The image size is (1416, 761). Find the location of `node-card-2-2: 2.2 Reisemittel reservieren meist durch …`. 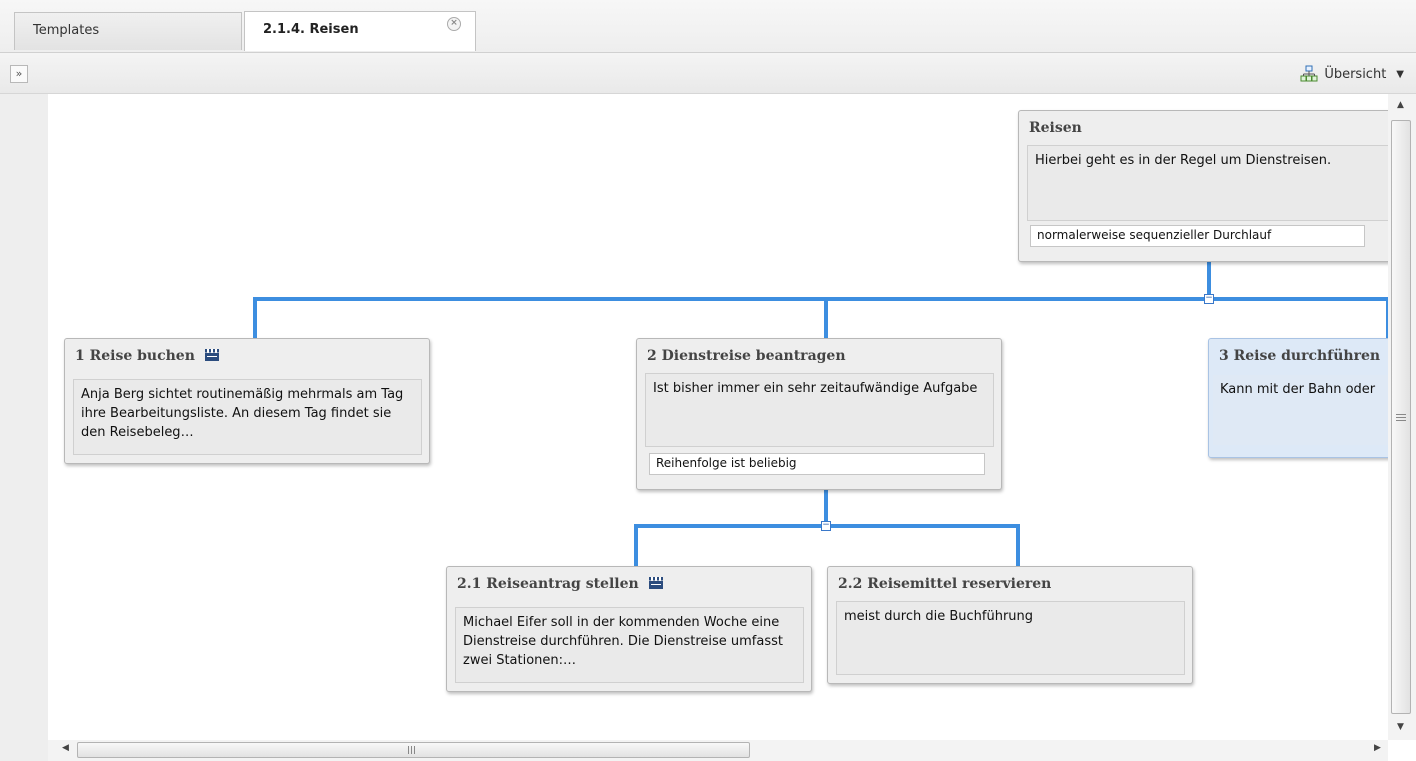

node-card-2-2: 2.2 Reisemittel reservieren meist durch … is located at coordinates (1010, 625).